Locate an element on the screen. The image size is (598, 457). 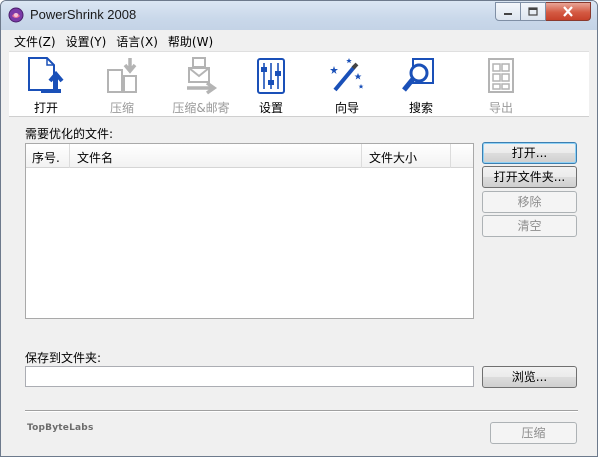
column-header-filesize: 文件大小 is located at coordinates (406, 156).